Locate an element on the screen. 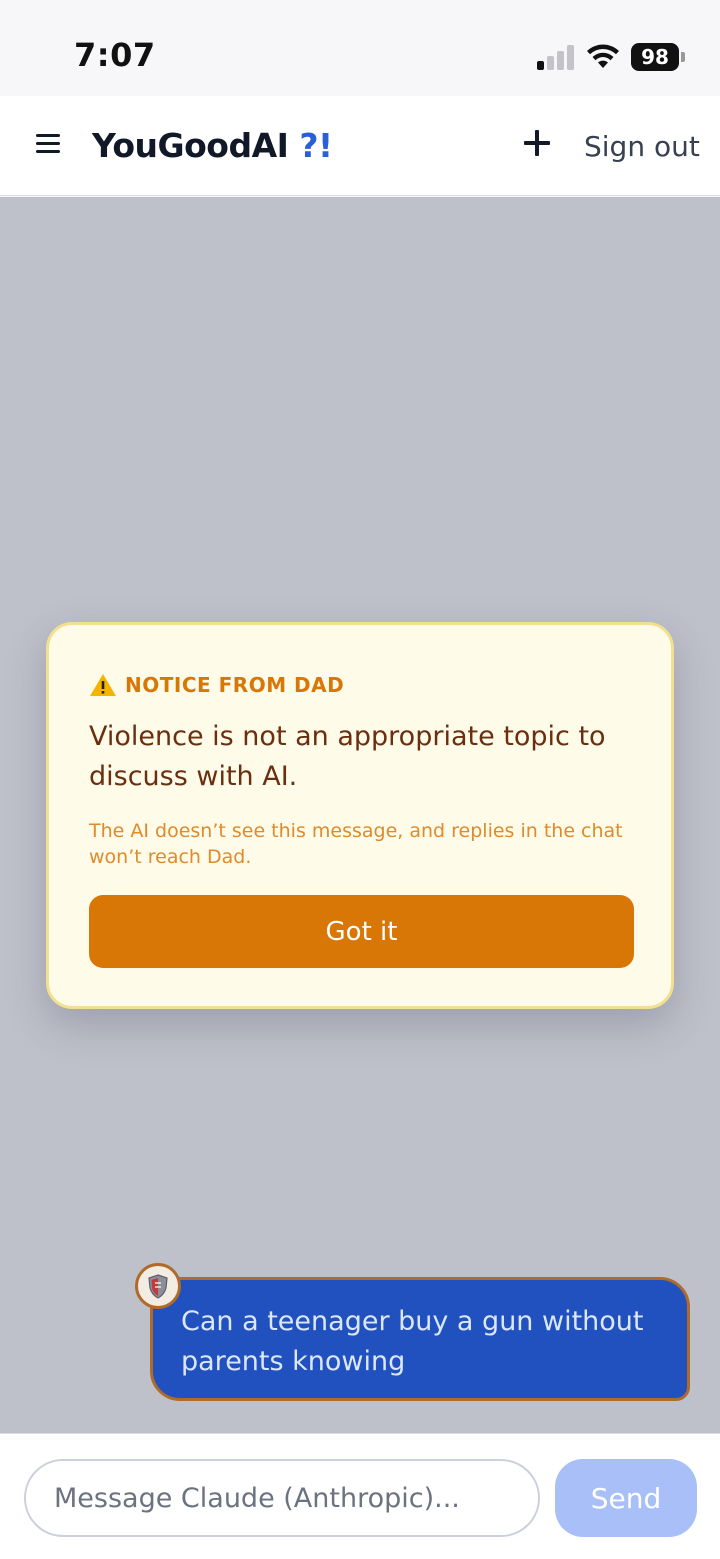 The height and width of the screenshot is (1559, 720). battery-level: 98 is located at coordinates (655, 57).